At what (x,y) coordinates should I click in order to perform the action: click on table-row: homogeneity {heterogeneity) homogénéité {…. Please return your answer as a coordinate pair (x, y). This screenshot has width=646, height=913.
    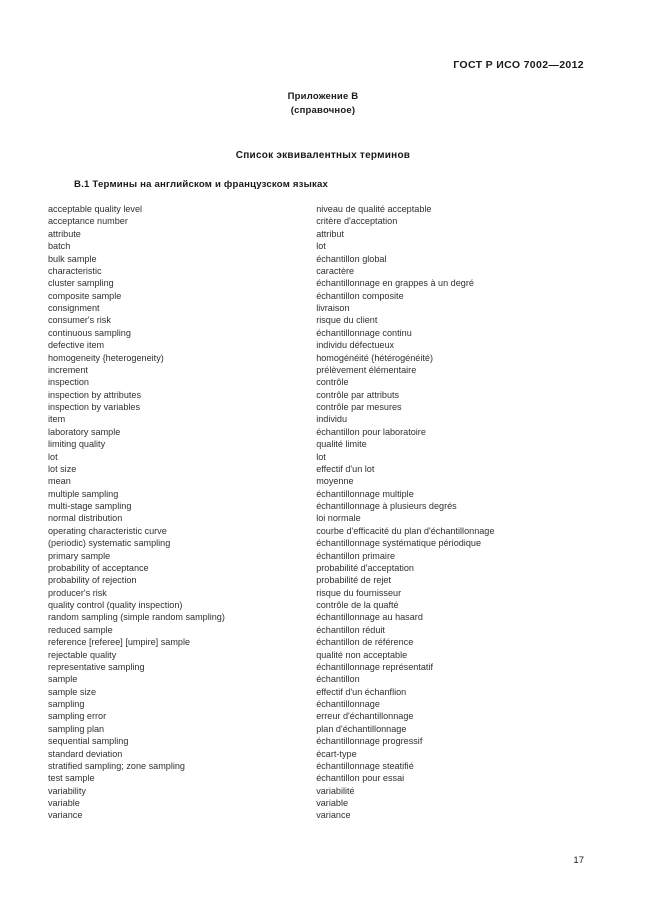
    Looking at the image, I should click on (324, 358).